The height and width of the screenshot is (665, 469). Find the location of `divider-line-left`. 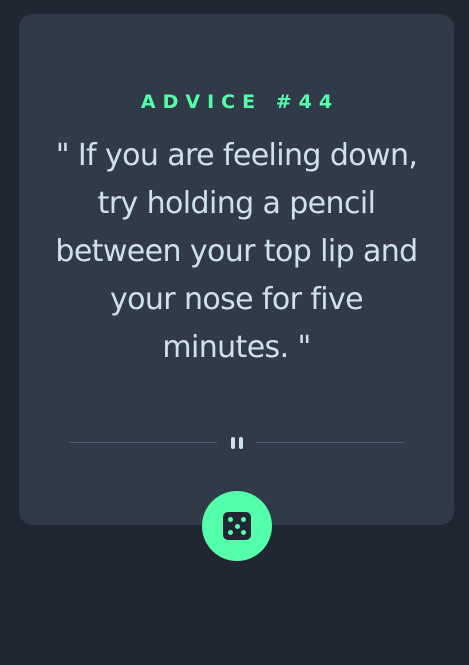

divider-line-left is located at coordinates (143, 442).